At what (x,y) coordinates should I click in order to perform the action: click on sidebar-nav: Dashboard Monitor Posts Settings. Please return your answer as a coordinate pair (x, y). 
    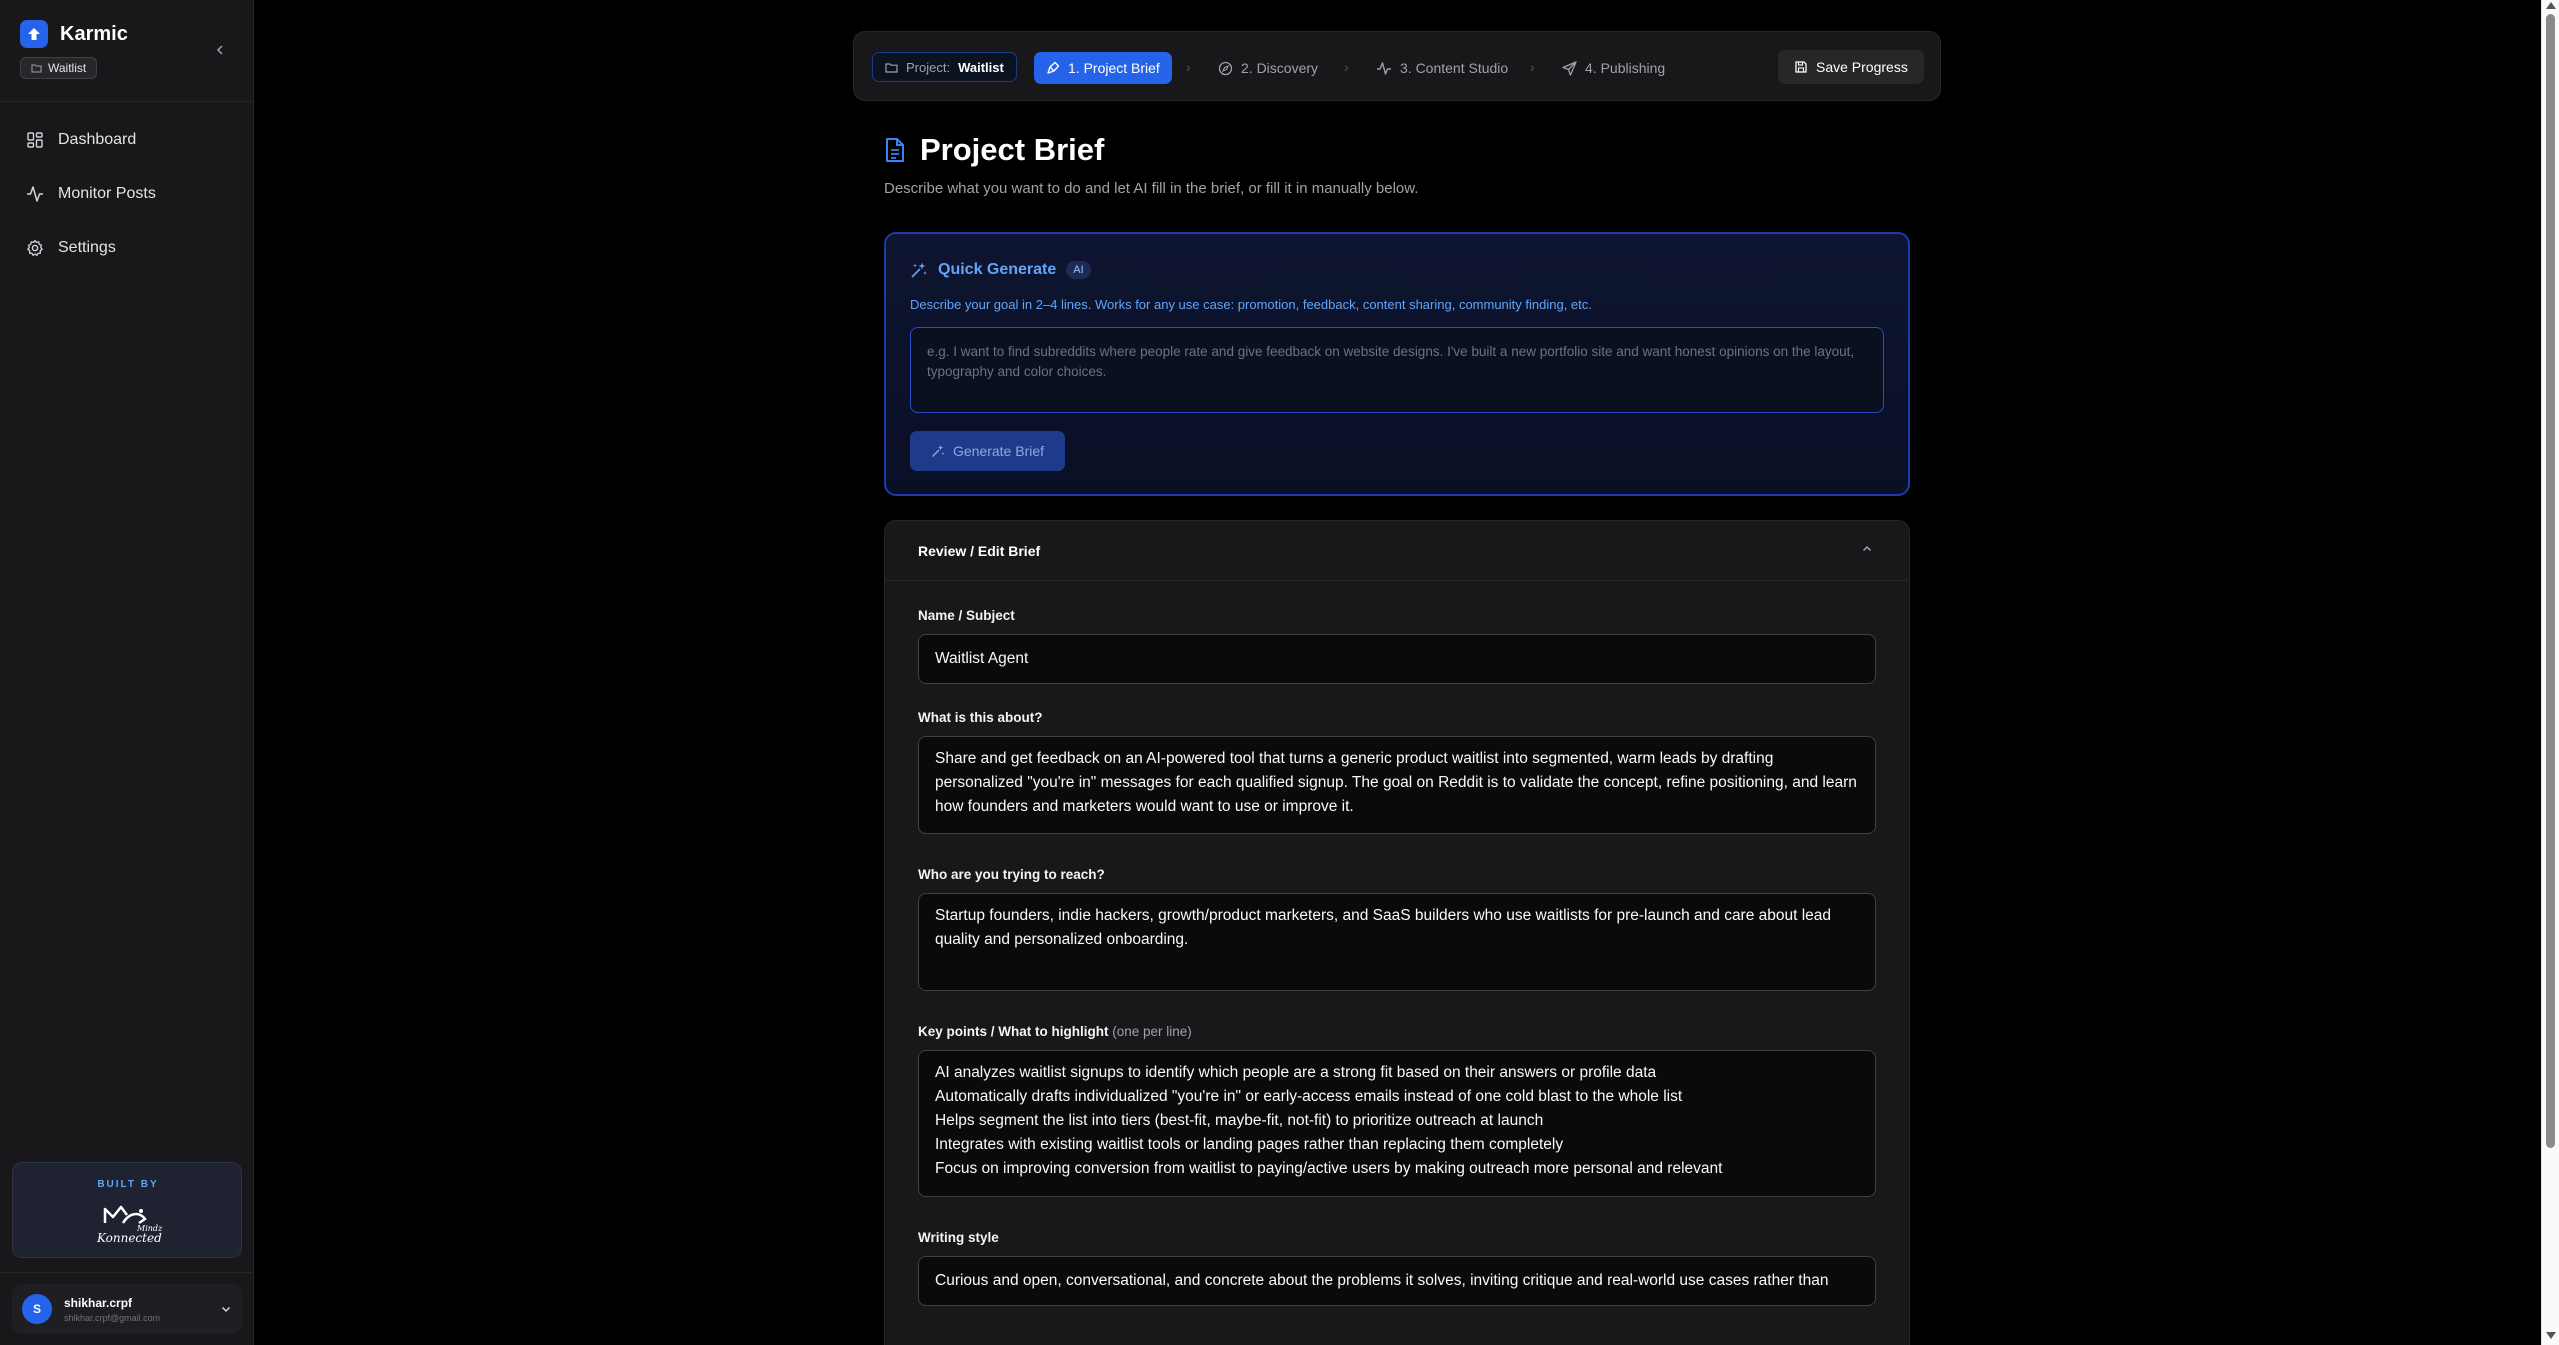
    Looking at the image, I should click on (127, 201).